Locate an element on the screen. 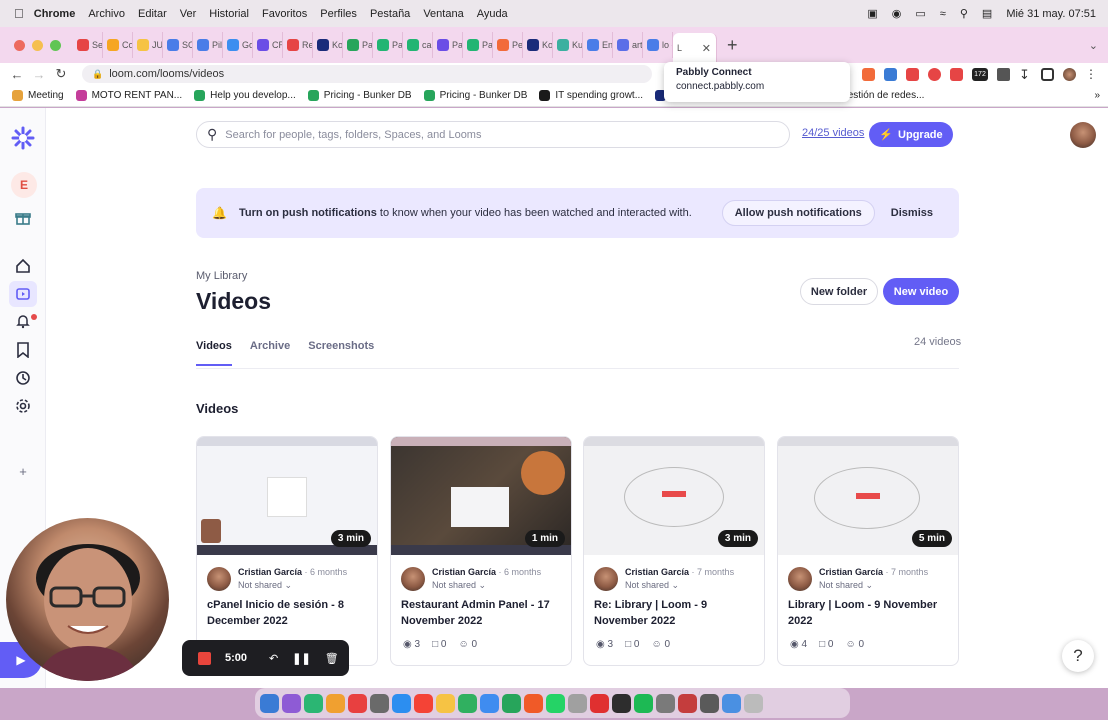 The image size is (1108, 720). menu-ver: Ver is located at coordinates (188, 14).